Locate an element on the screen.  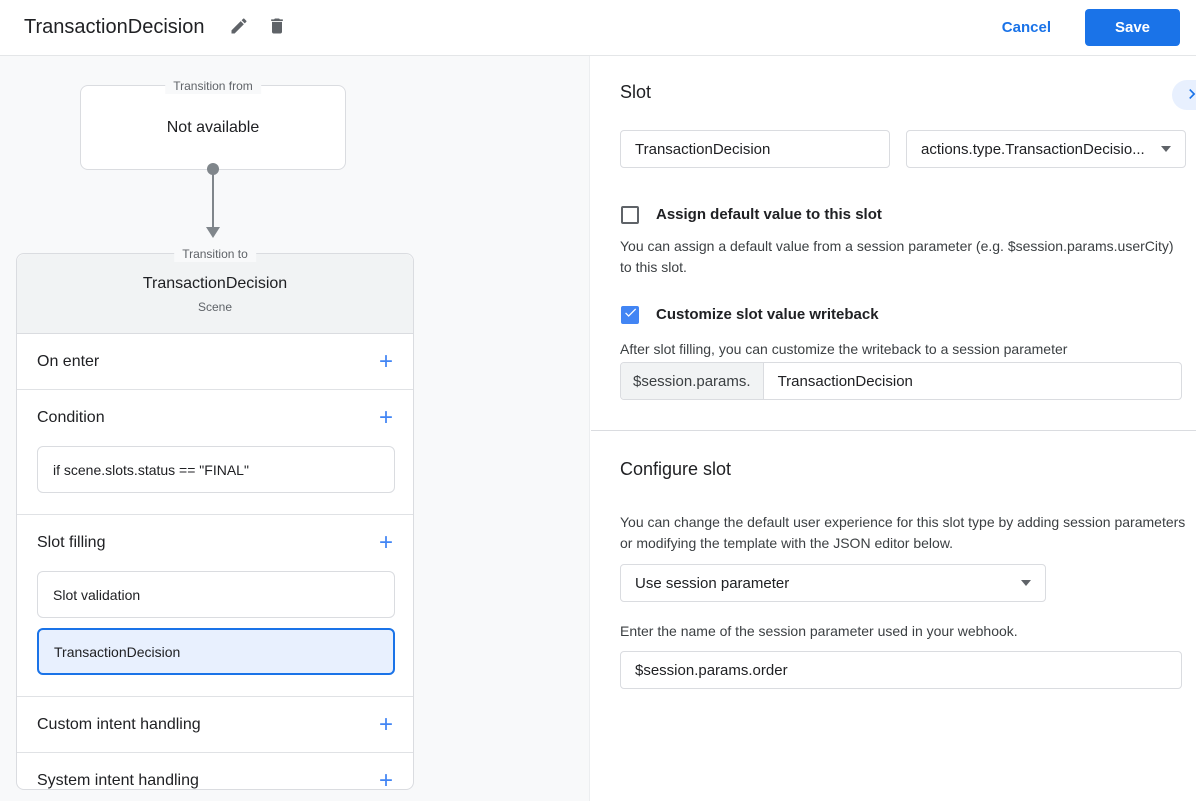
pencil-icon is located at coordinates (239, 27).